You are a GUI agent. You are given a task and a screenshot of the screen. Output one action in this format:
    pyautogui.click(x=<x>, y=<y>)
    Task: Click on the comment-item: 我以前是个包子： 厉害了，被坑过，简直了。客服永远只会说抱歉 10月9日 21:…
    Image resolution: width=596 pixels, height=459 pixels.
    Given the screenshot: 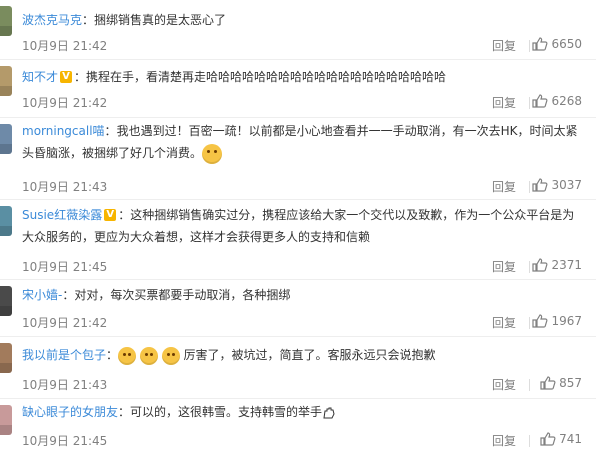 What is the action you would take?
    pyautogui.click(x=298, y=368)
    